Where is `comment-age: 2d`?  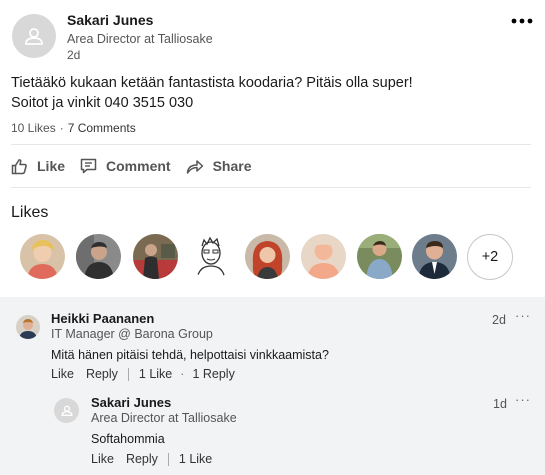 comment-age: 2d is located at coordinates (499, 320).